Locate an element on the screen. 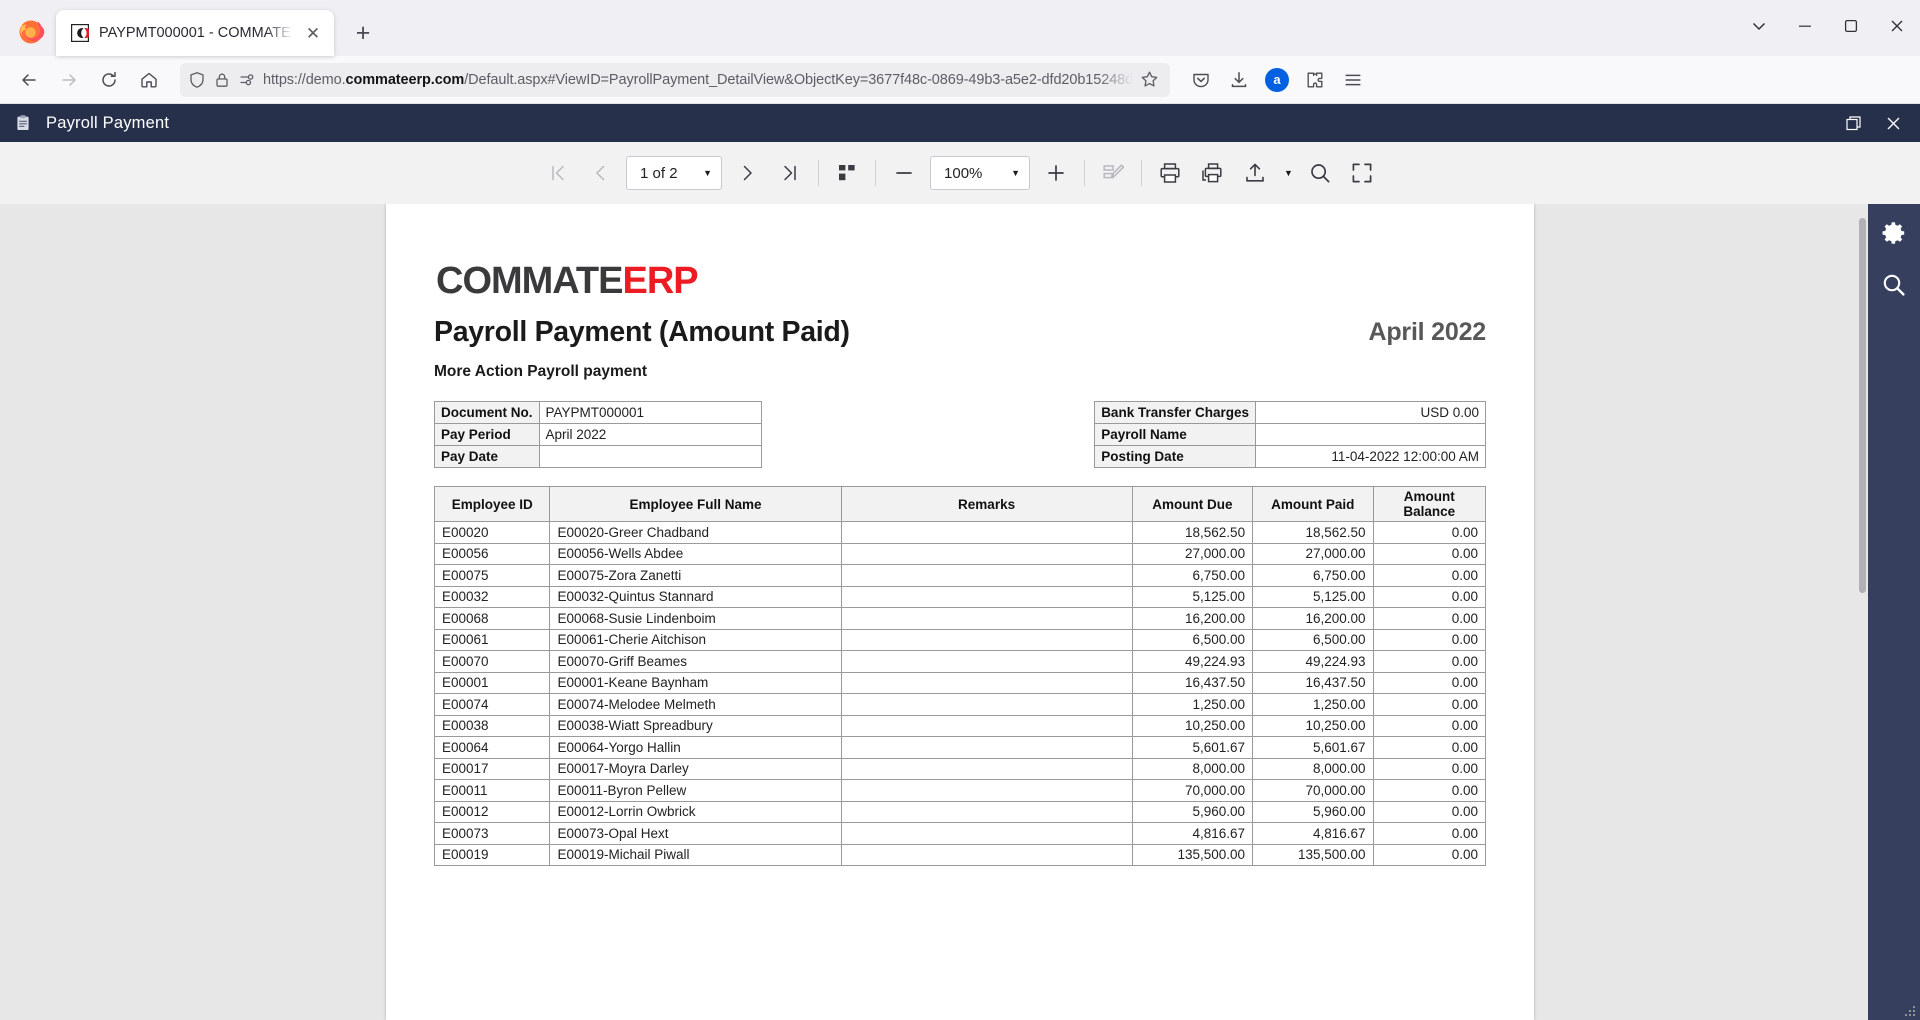 This screenshot has width=1920, height=1020. cell-amount-due: 135,500.00 is located at coordinates (1192, 854).